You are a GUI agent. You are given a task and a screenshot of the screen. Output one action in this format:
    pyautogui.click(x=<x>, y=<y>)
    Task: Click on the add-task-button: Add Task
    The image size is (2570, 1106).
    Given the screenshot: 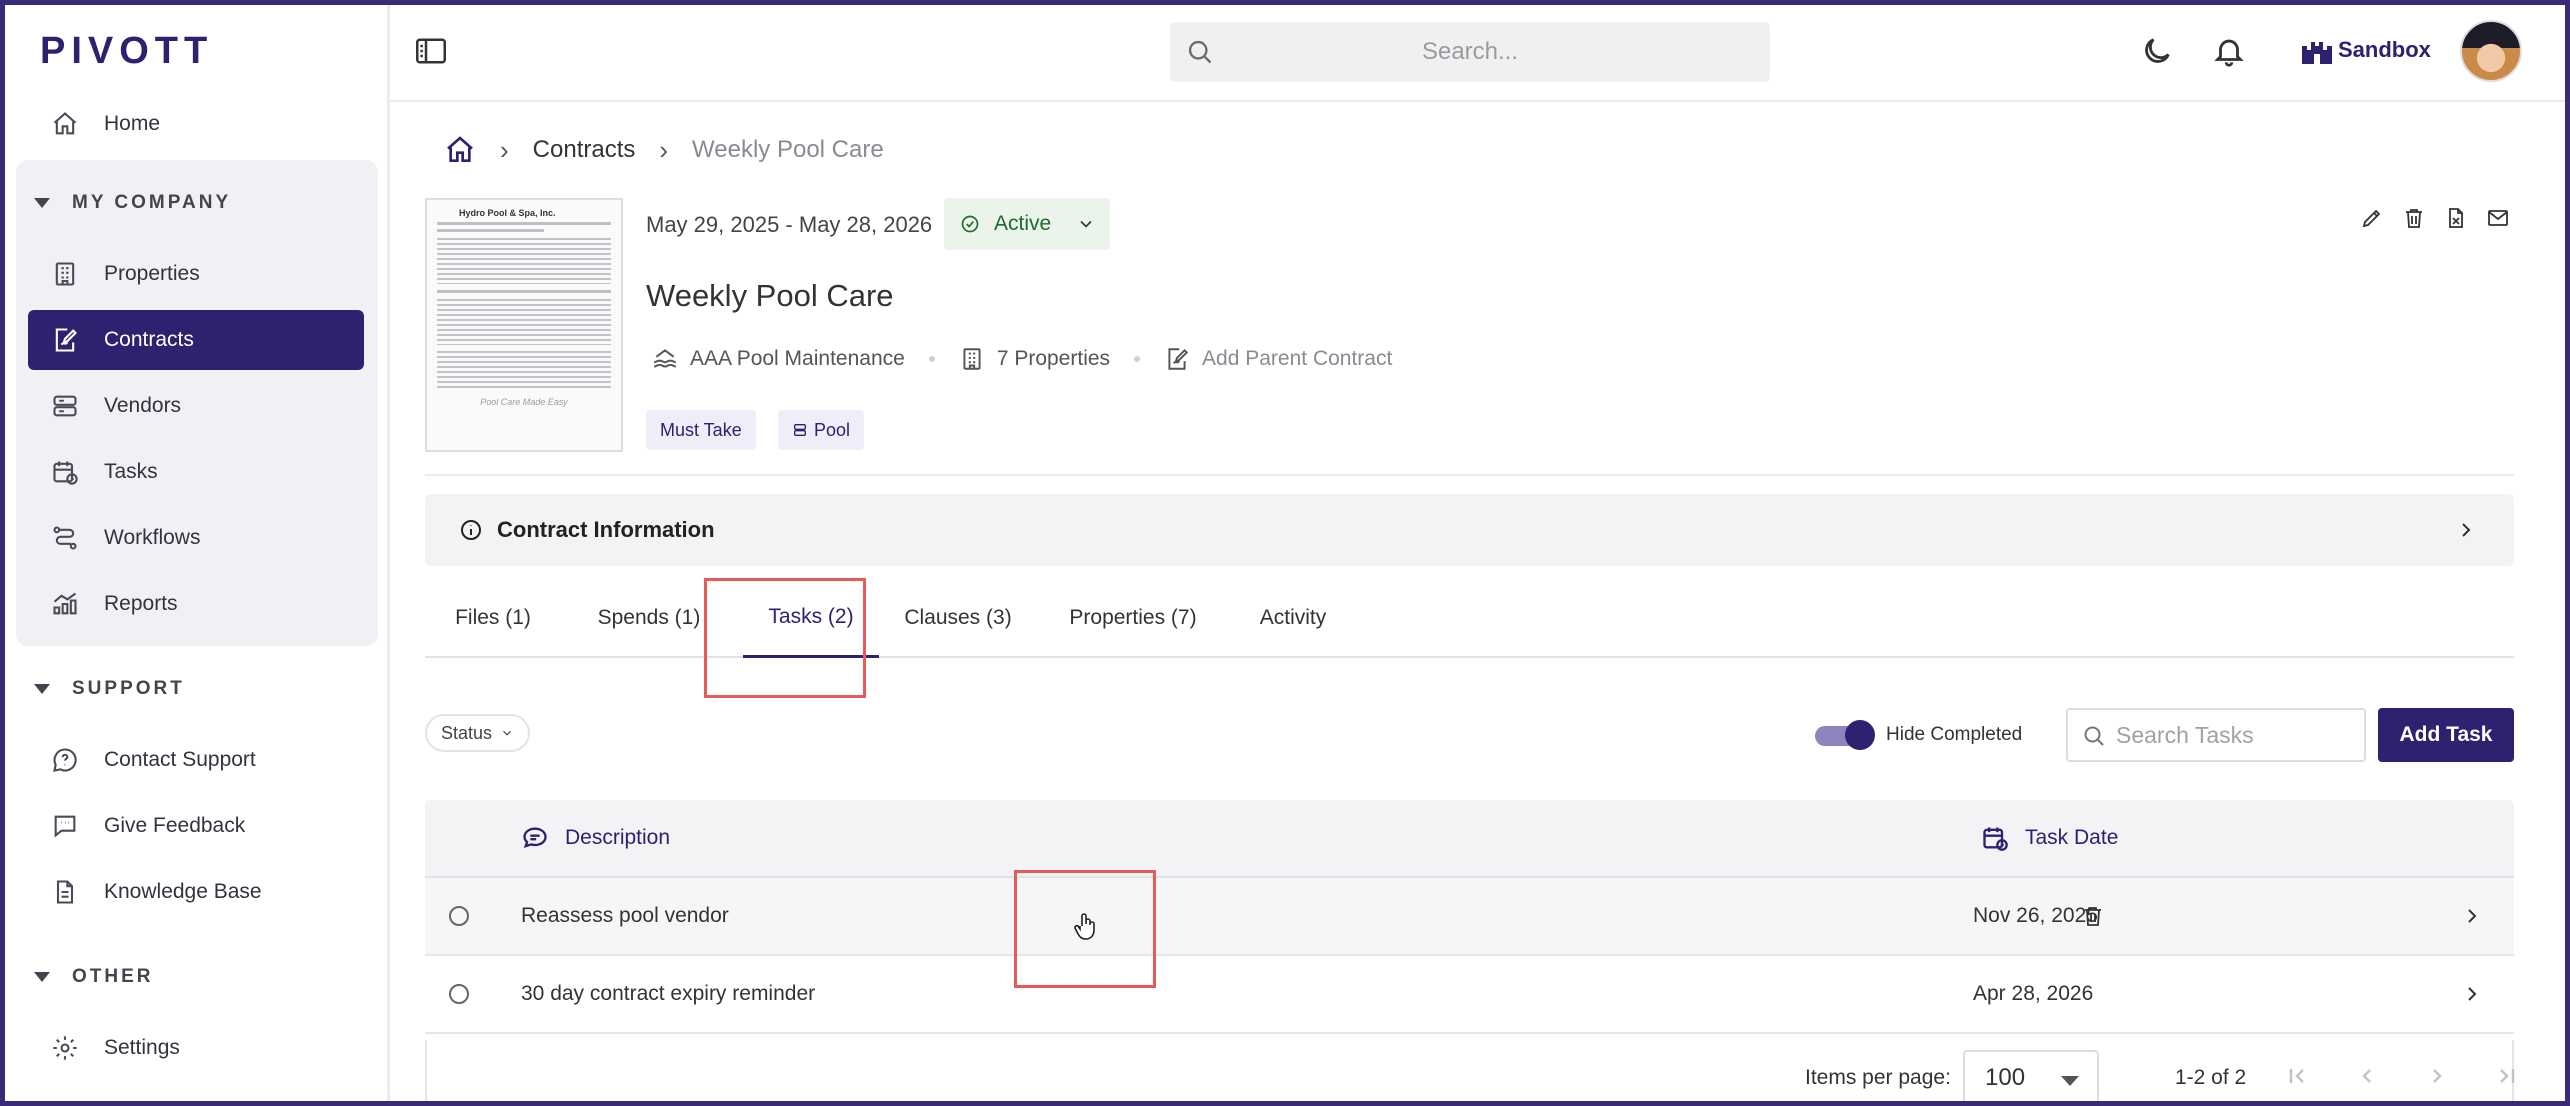 What is the action you would take?
    pyautogui.click(x=2446, y=735)
    